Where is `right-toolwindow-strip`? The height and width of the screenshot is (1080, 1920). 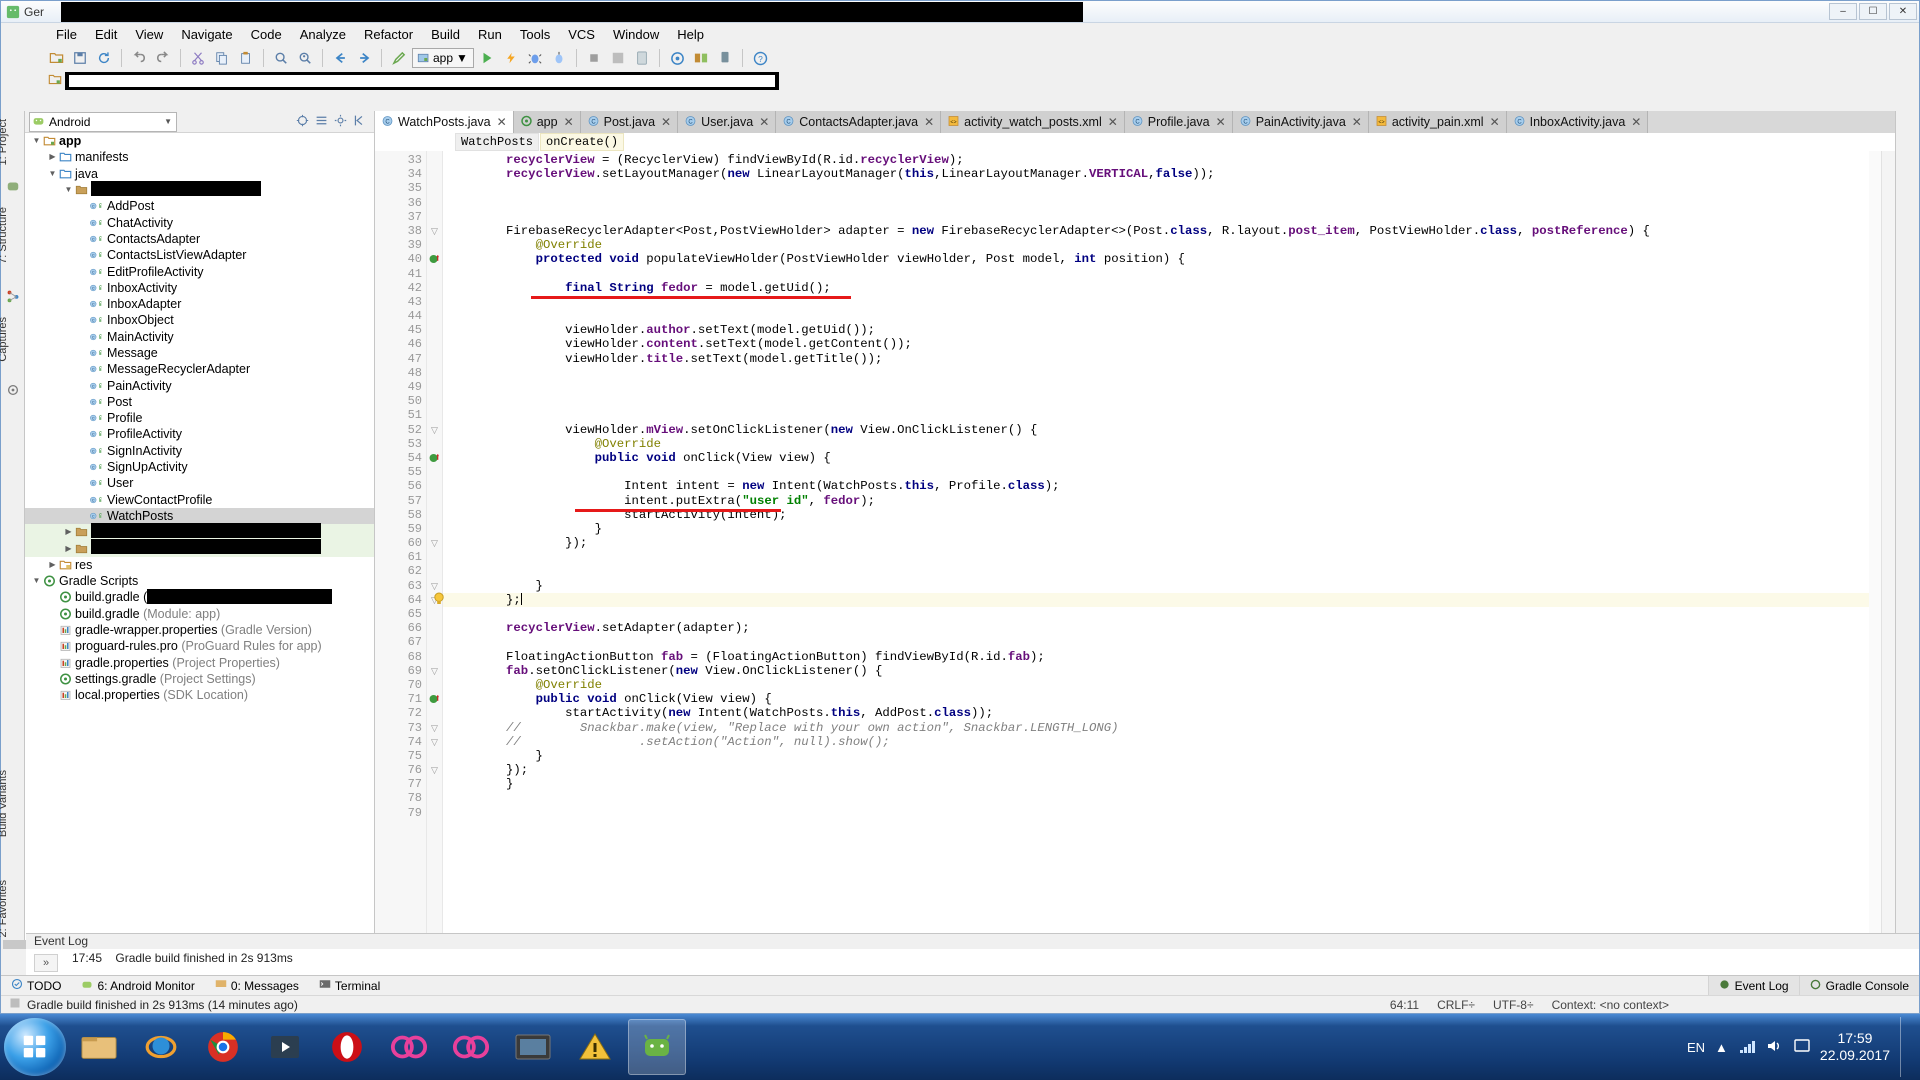 right-toolwindow-strip is located at coordinates (1907, 530).